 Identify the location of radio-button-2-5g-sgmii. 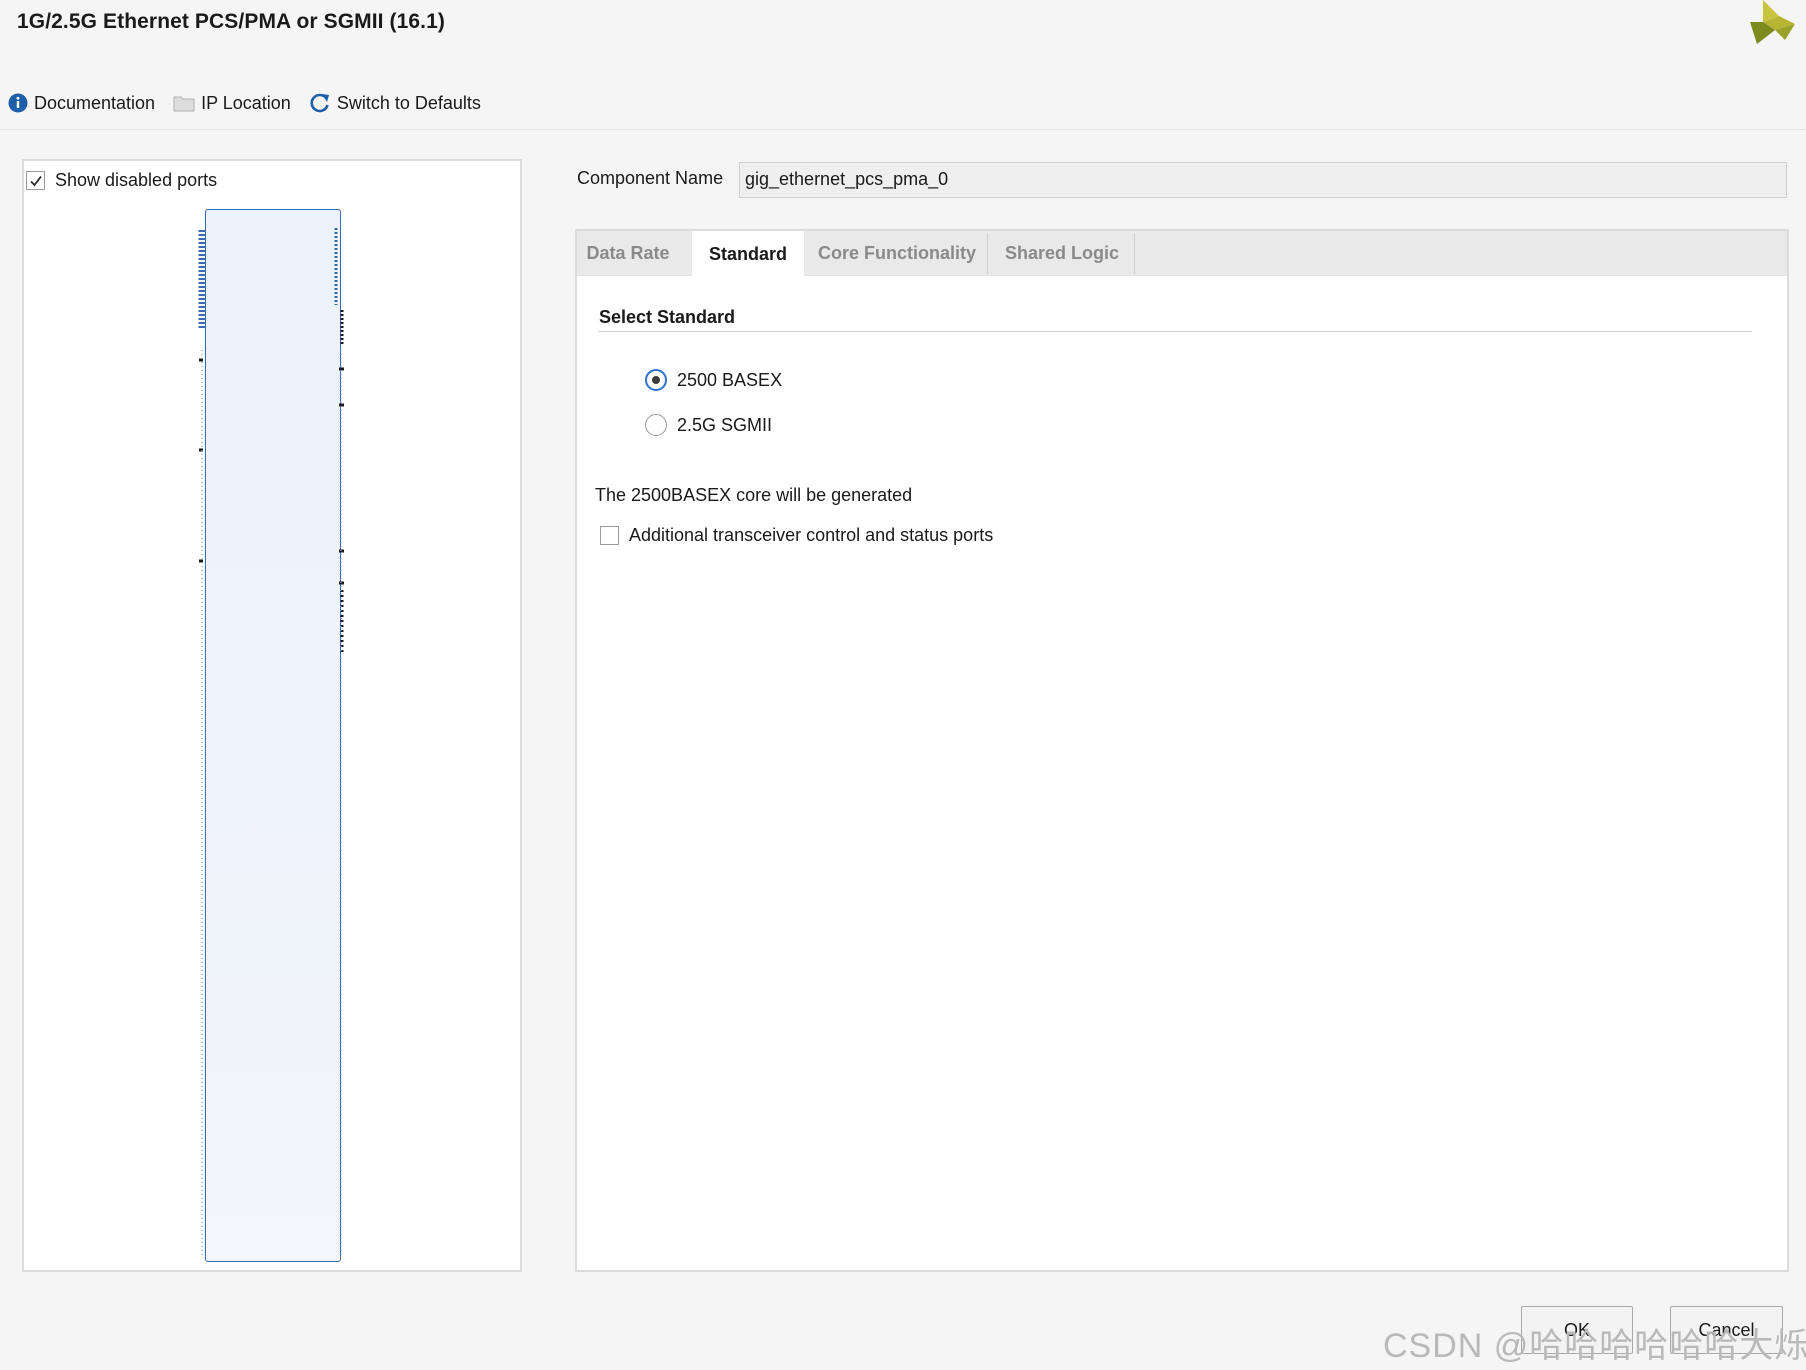
(656, 425).